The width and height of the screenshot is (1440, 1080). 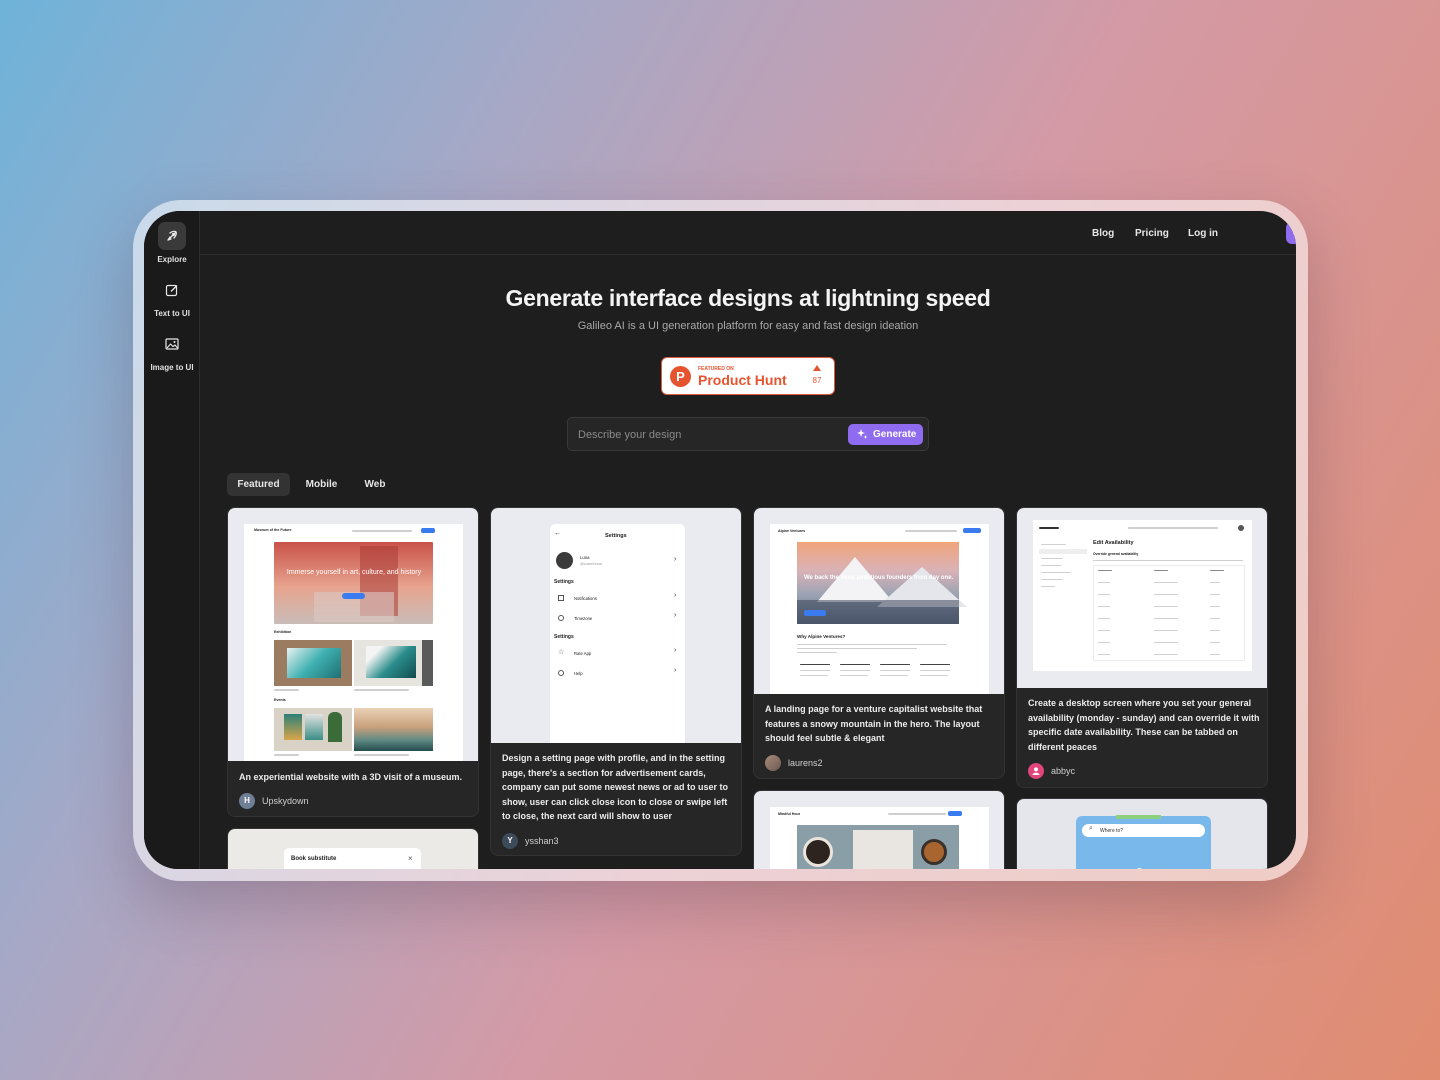 What do you see at coordinates (1291, 233) in the screenshot?
I see `signup-button: Sign up` at bounding box center [1291, 233].